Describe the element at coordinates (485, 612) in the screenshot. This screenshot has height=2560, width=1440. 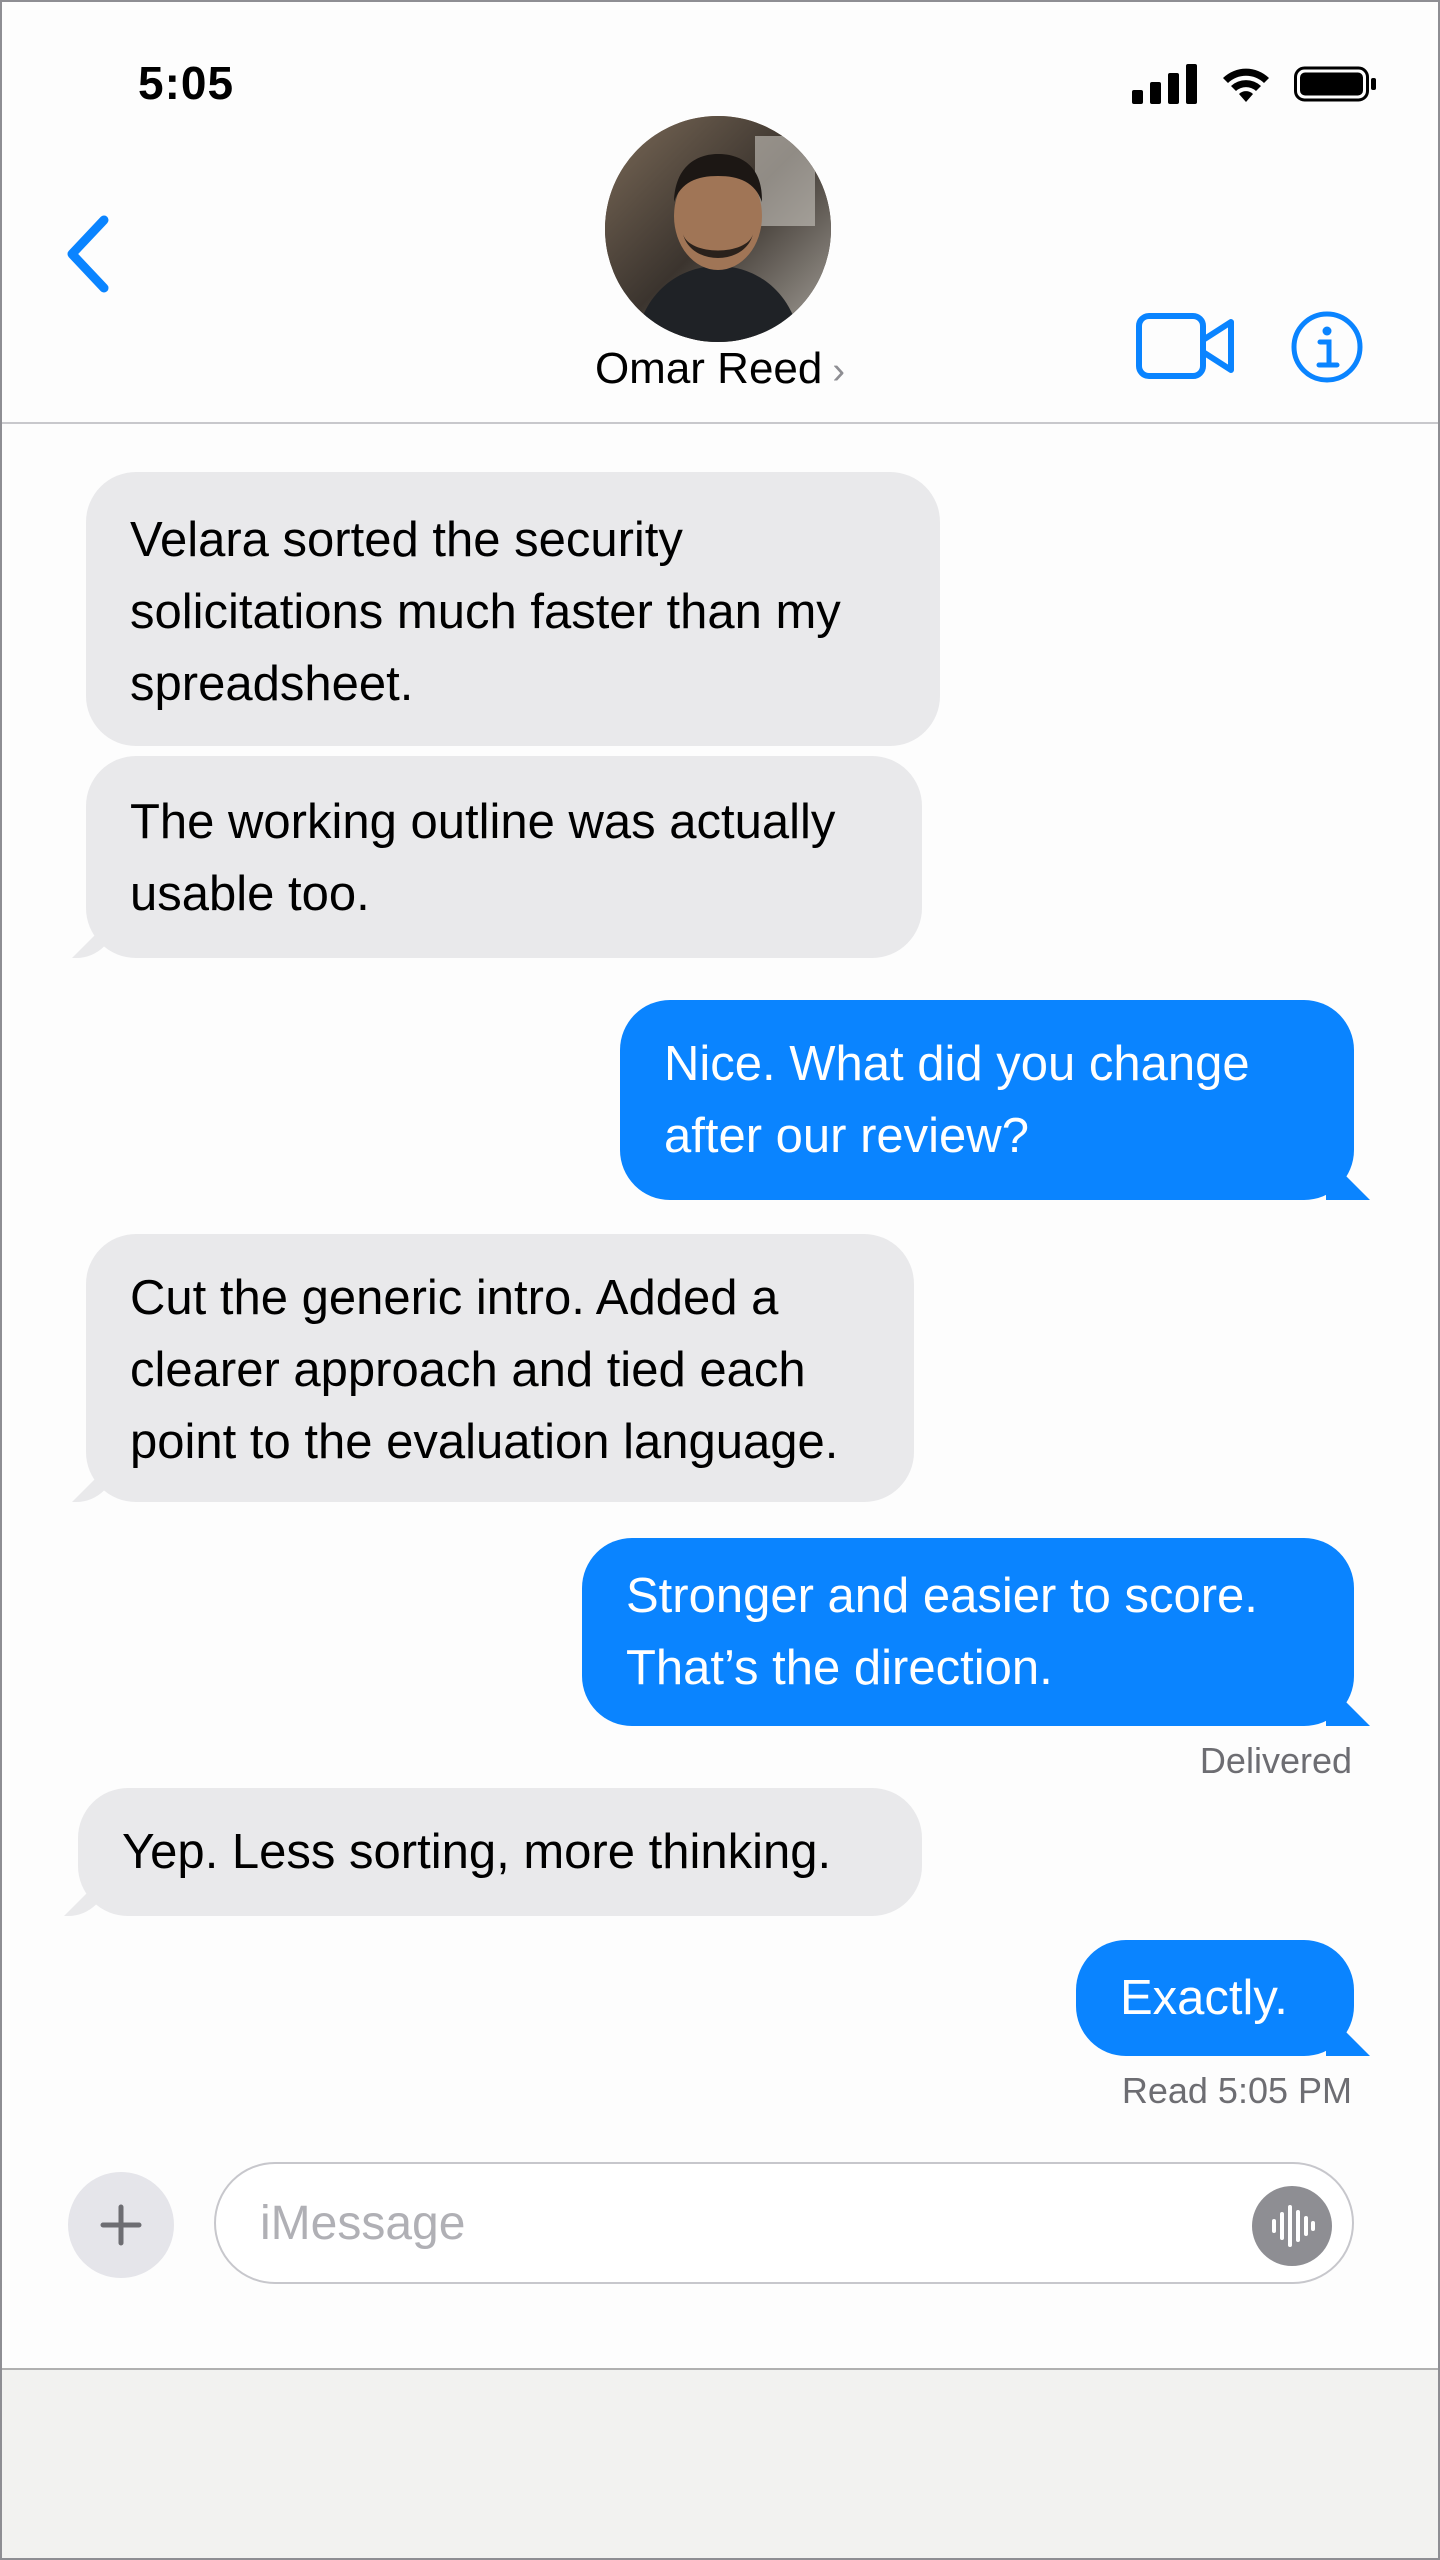
I see `message-line: solicitations much faster than my` at that location.